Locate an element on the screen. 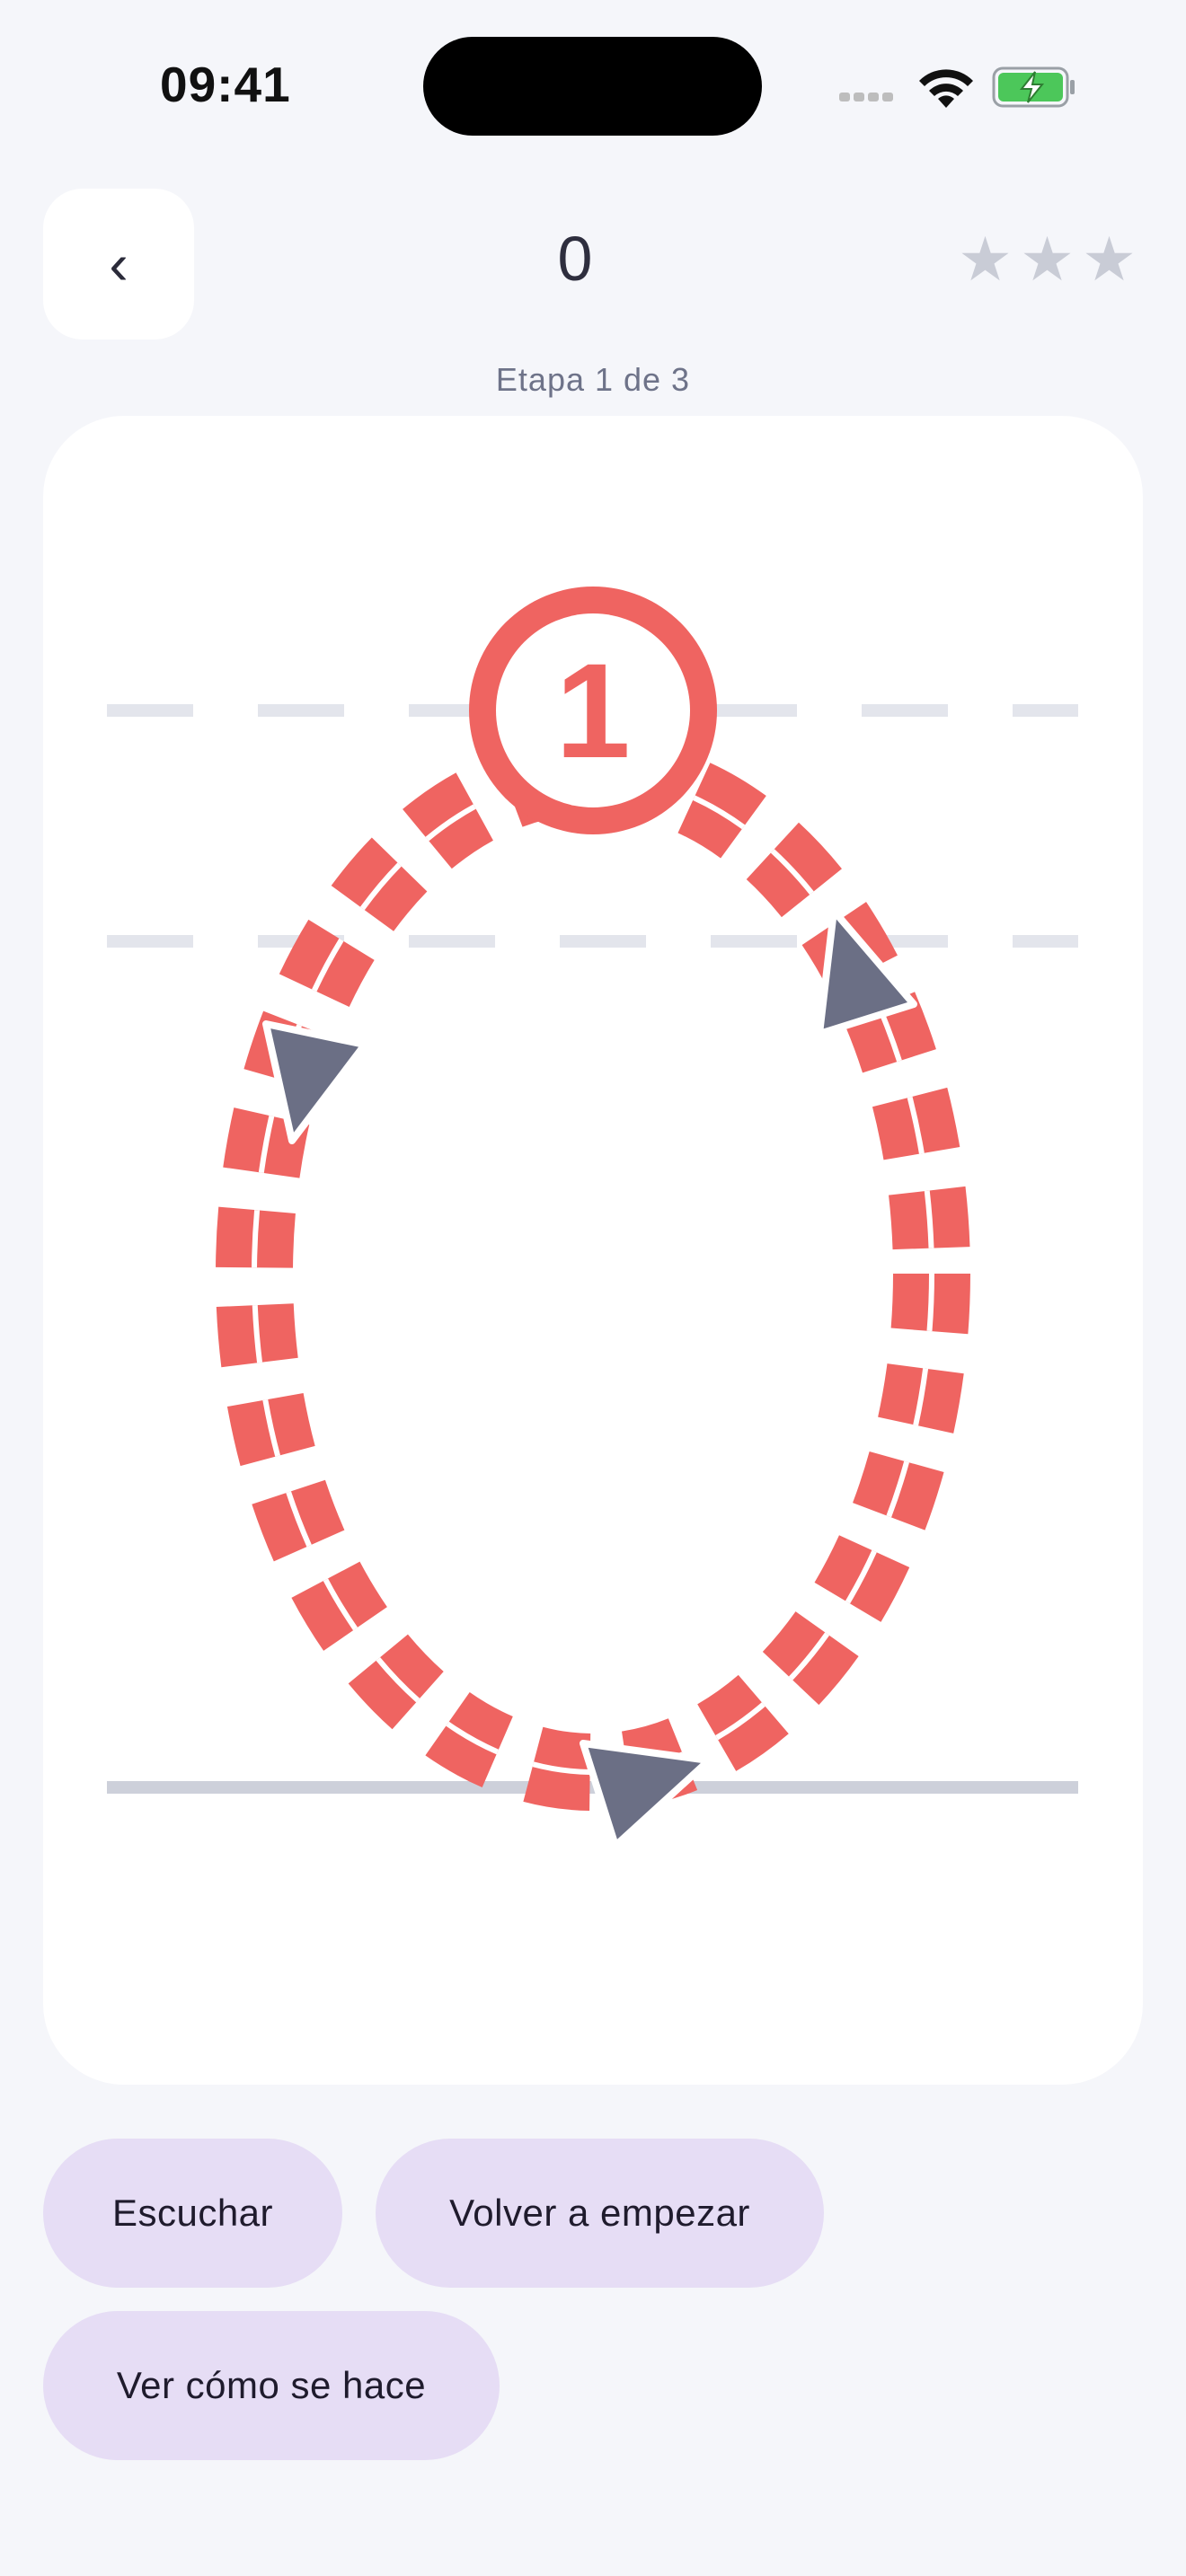  stroke-number: 1 is located at coordinates (592, 710).